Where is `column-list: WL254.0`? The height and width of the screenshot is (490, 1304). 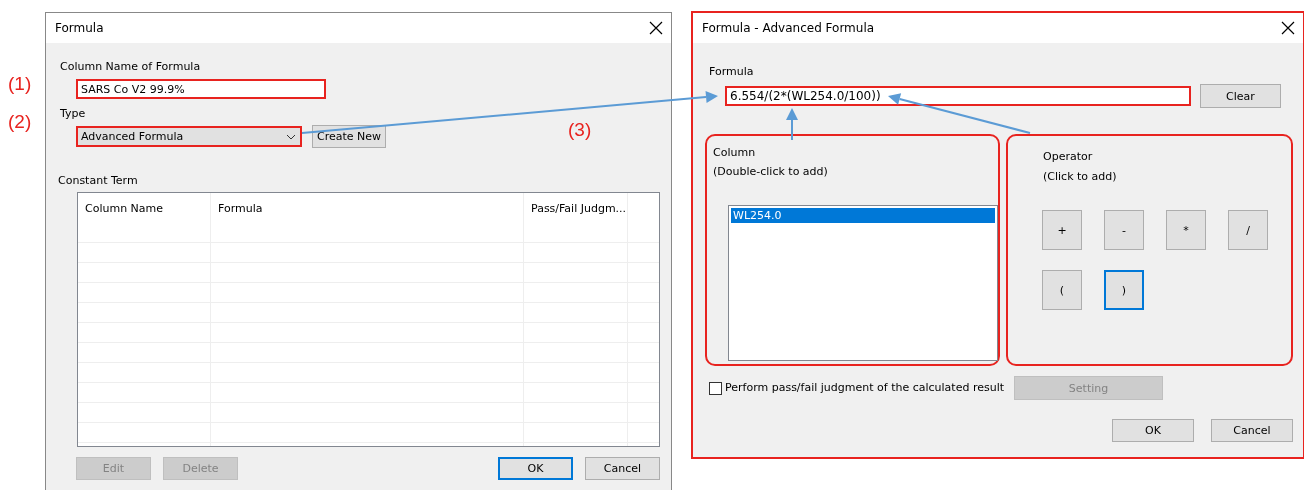 column-list: WL254.0 is located at coordinates (863, 283).